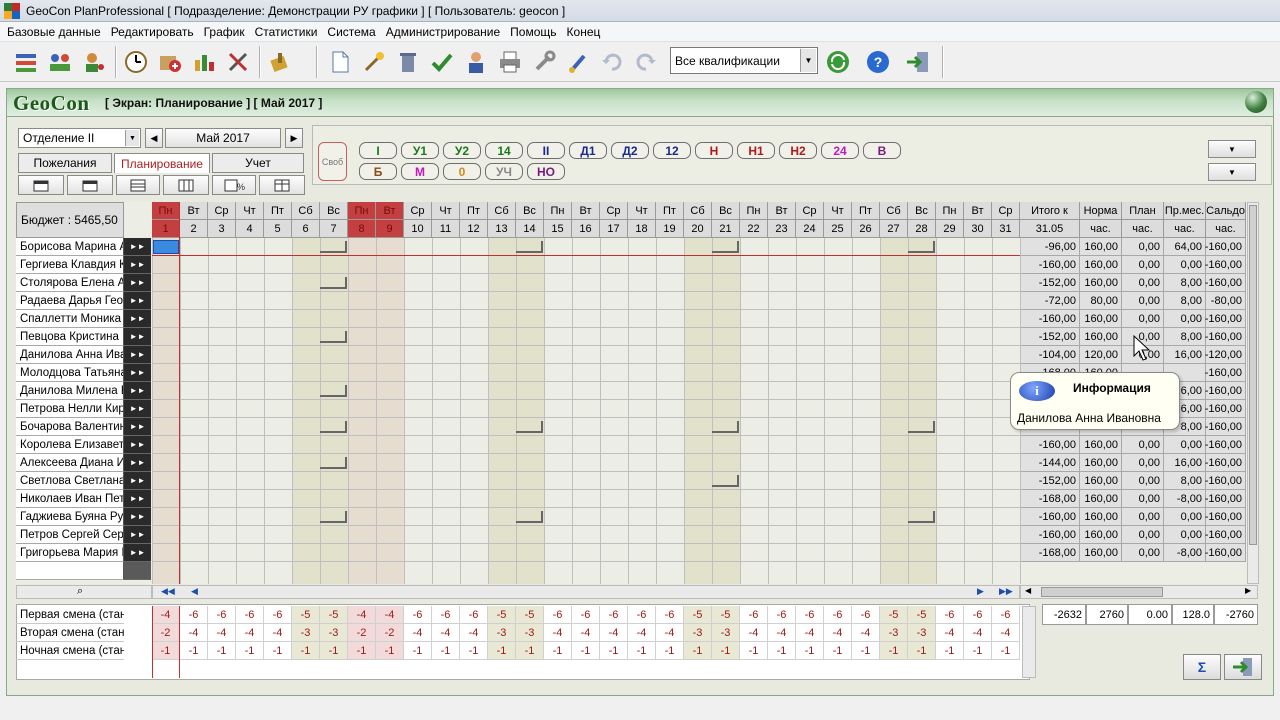 Image resolution: width=1280 pixels, height=720 pixels. What do you see at coordinates (420, 171) in the screenshot?
I see `shift-code-button: М` at bounding box center [420, 171].